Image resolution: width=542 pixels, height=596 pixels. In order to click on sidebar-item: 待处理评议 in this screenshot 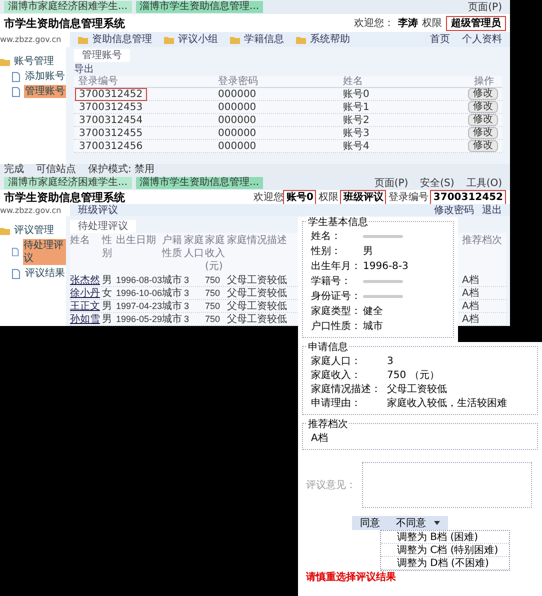, I will do `click(44, 252)`.